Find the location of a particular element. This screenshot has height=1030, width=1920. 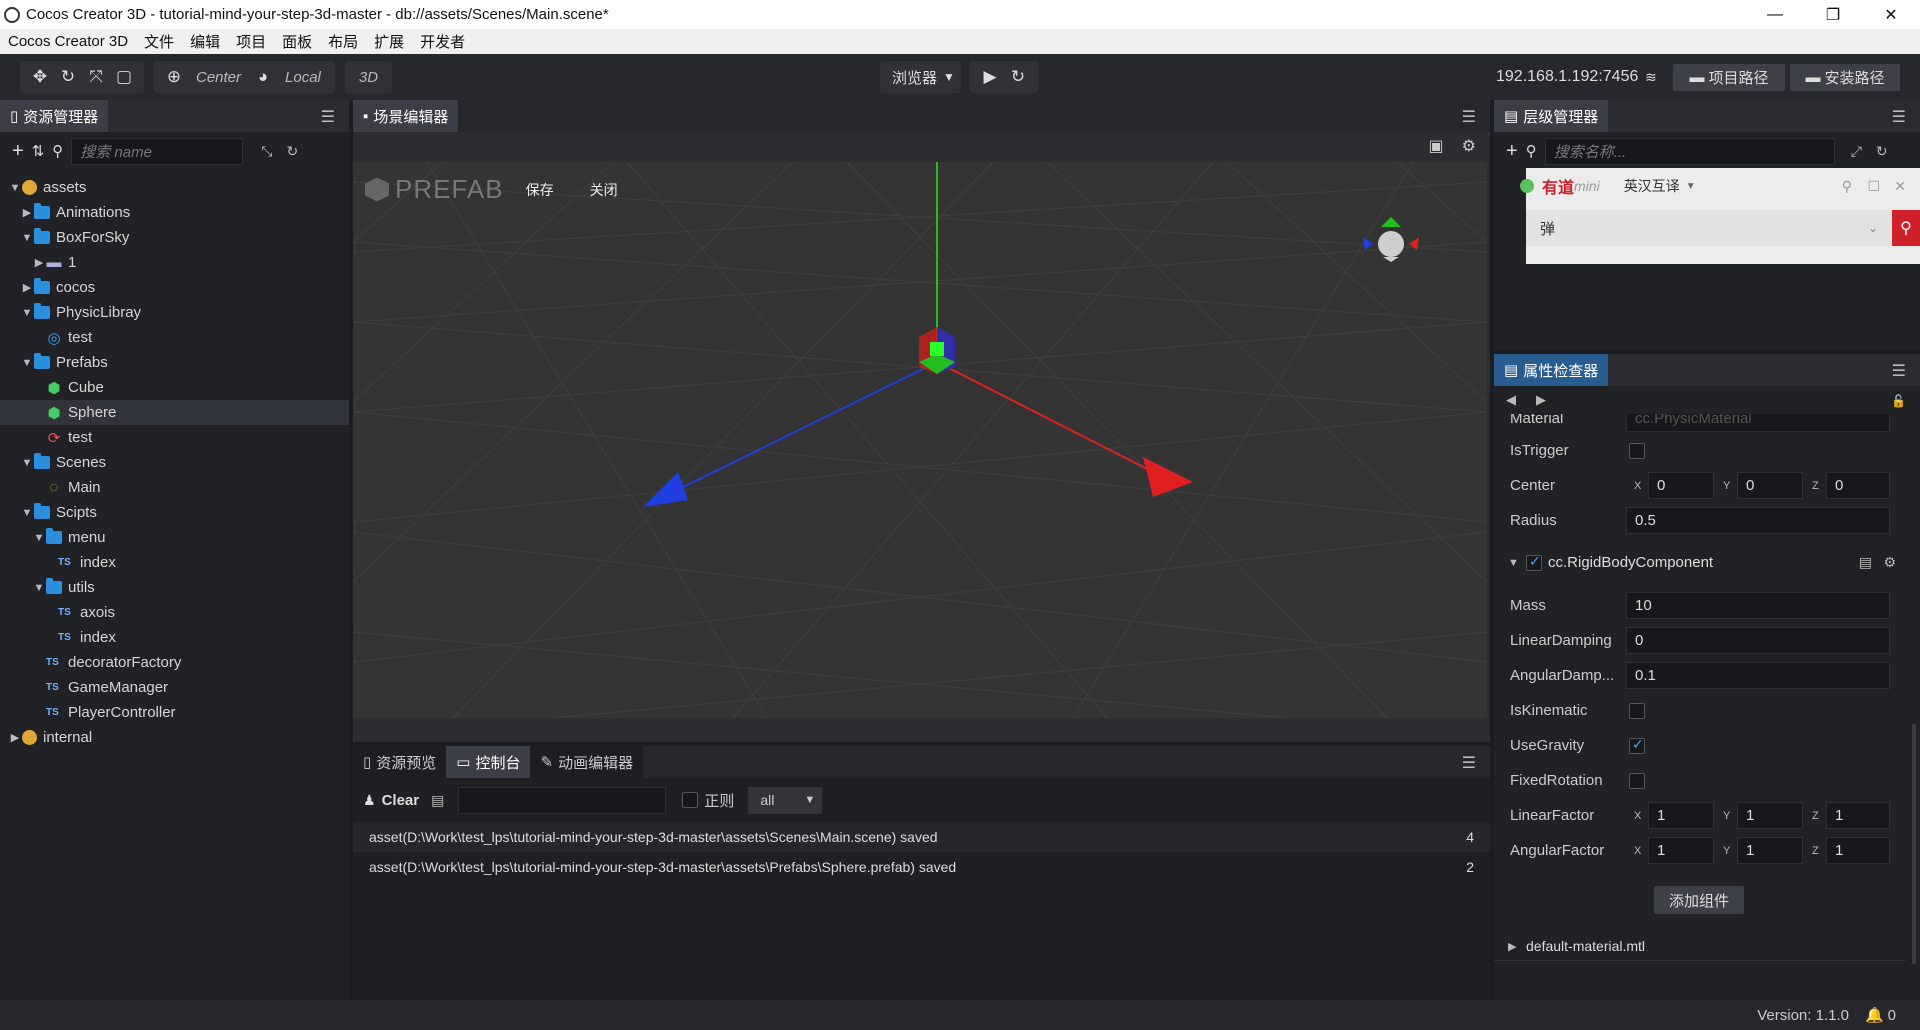

menu-panel: 面板 is located at coordinates (297, 41).